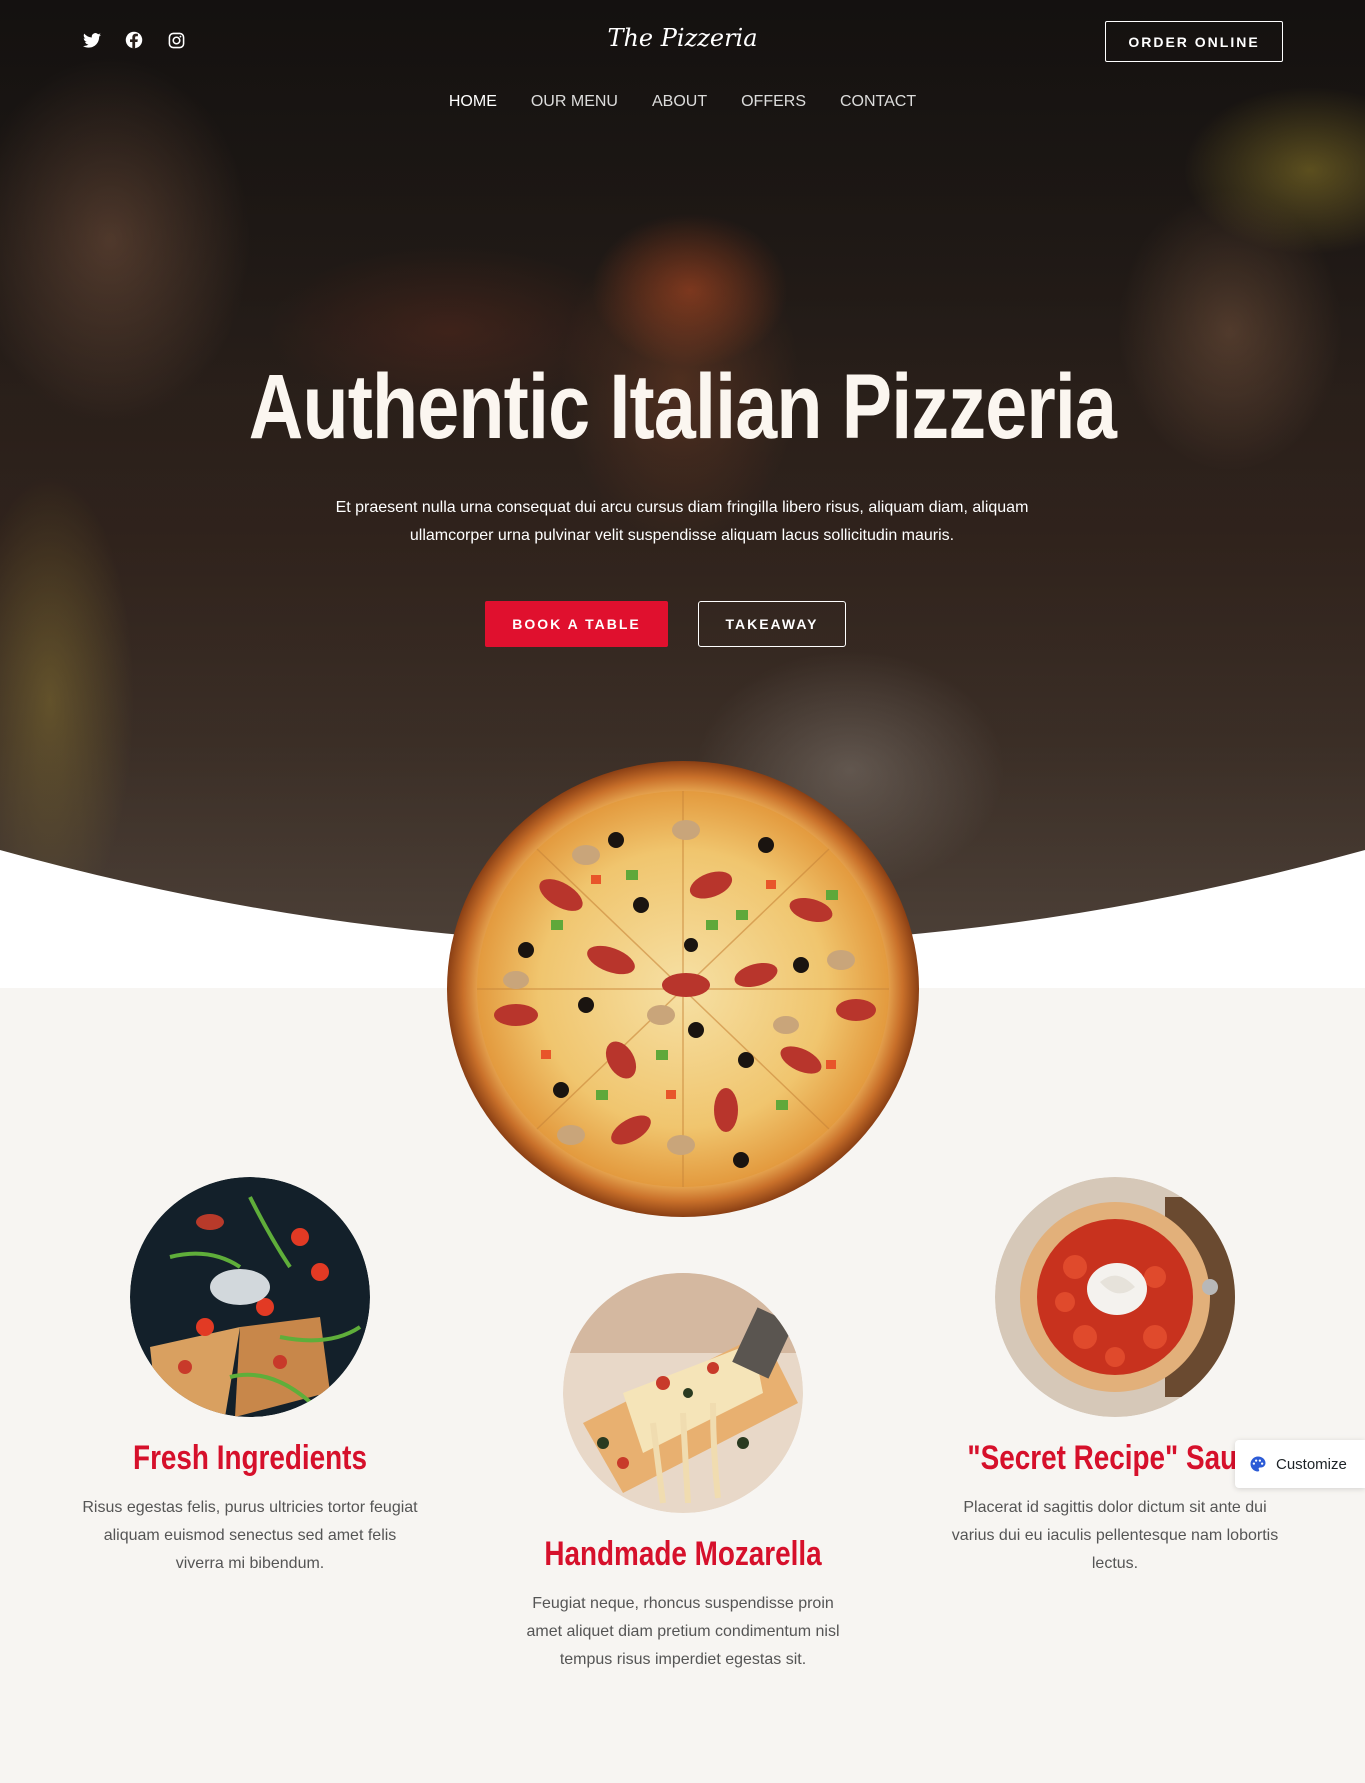  Describe the element at coordinates (473, 102) in the screenshot. I see `nav-item-home: HOME` at that location.